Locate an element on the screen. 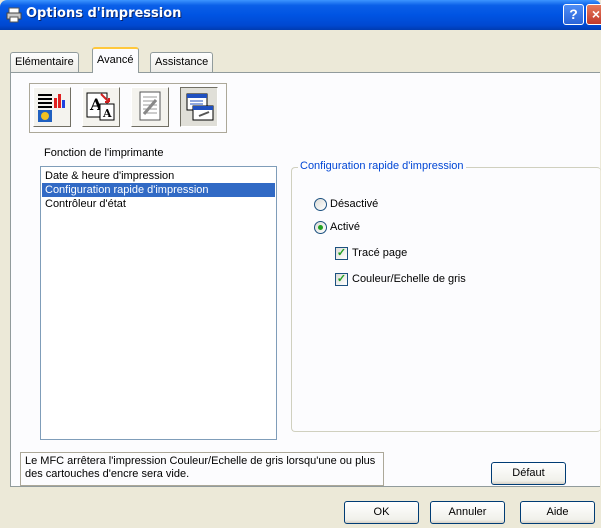 The image size is (601, 528). radio-desactive is located at coordinates (320, 204).